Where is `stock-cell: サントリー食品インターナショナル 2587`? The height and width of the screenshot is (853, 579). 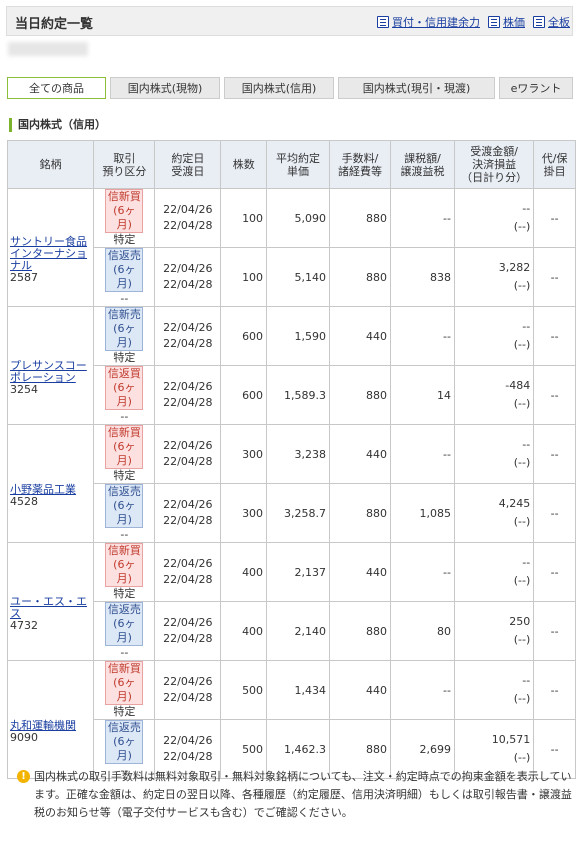
stock-cell: サントリー食品インターナショナル 2587 is located at coordinates (50, 247).